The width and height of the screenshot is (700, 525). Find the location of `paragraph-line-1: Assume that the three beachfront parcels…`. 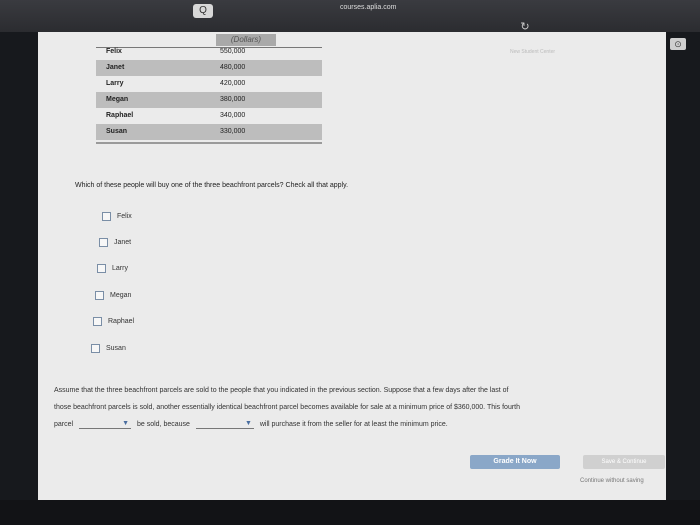

paragraph-line-1: Assume that the three beachfront parcels… is located at coordinates (281, 390).